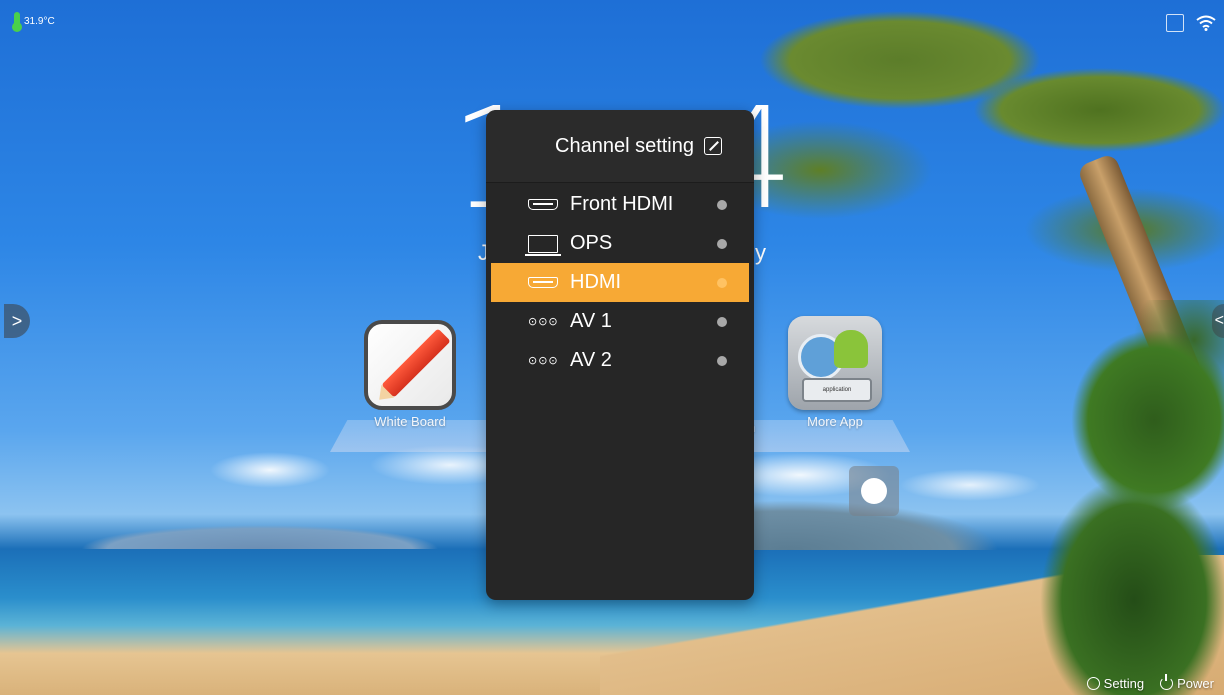 The image size is (1224, 695). Describe the element at coordinates (620, 321) in the screenshot. I see `channel-item-av1: ⊙⊙⊙ AV 1` at that location.